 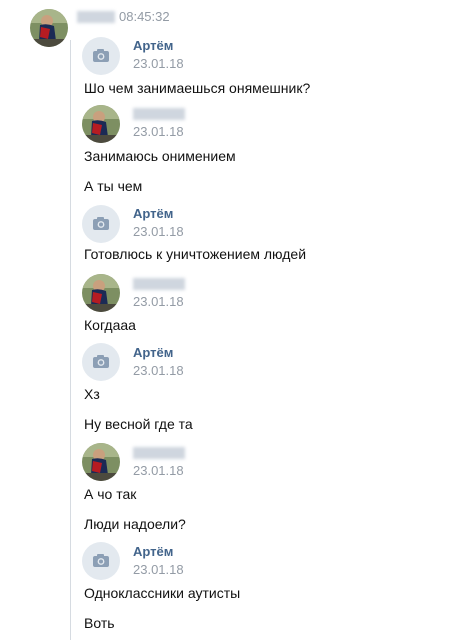 I want to click on message-text: Шо чем занимаешься онямешник?, so click(x=197, y=88).